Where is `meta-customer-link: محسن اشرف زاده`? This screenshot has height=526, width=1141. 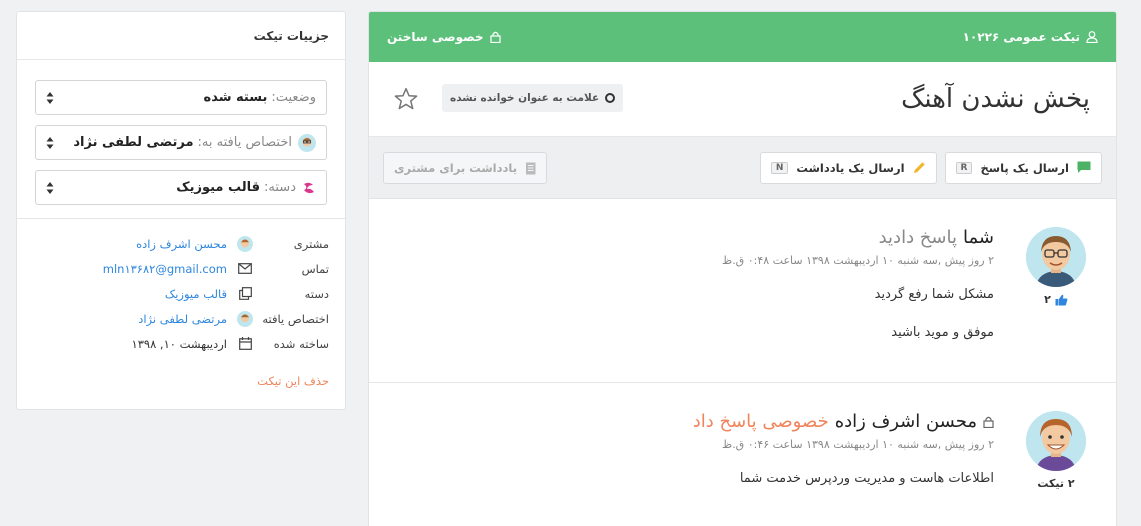 meta-customer-link: محسن اشرف زاده is located at coordinates (181, 244).